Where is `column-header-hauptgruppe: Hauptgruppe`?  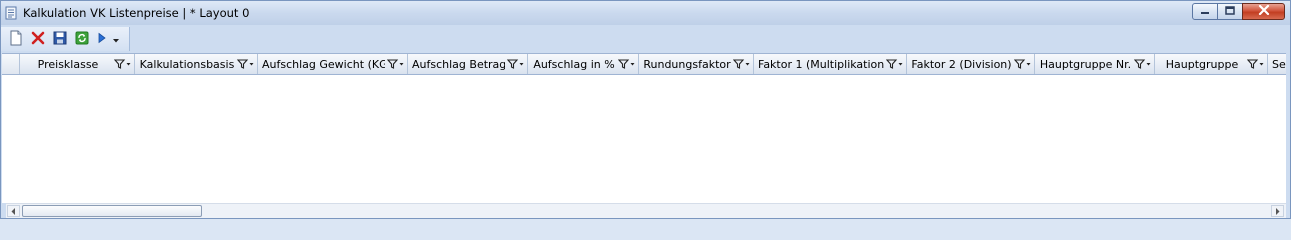
column-header-hauptgruppe: Hauptgruppe is located at coordinates (1211, 64).